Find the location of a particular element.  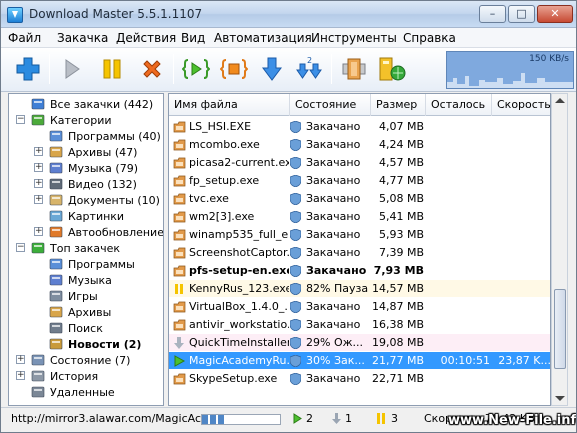

sidebar-item: Картинки is located at coordinates (86, 216).